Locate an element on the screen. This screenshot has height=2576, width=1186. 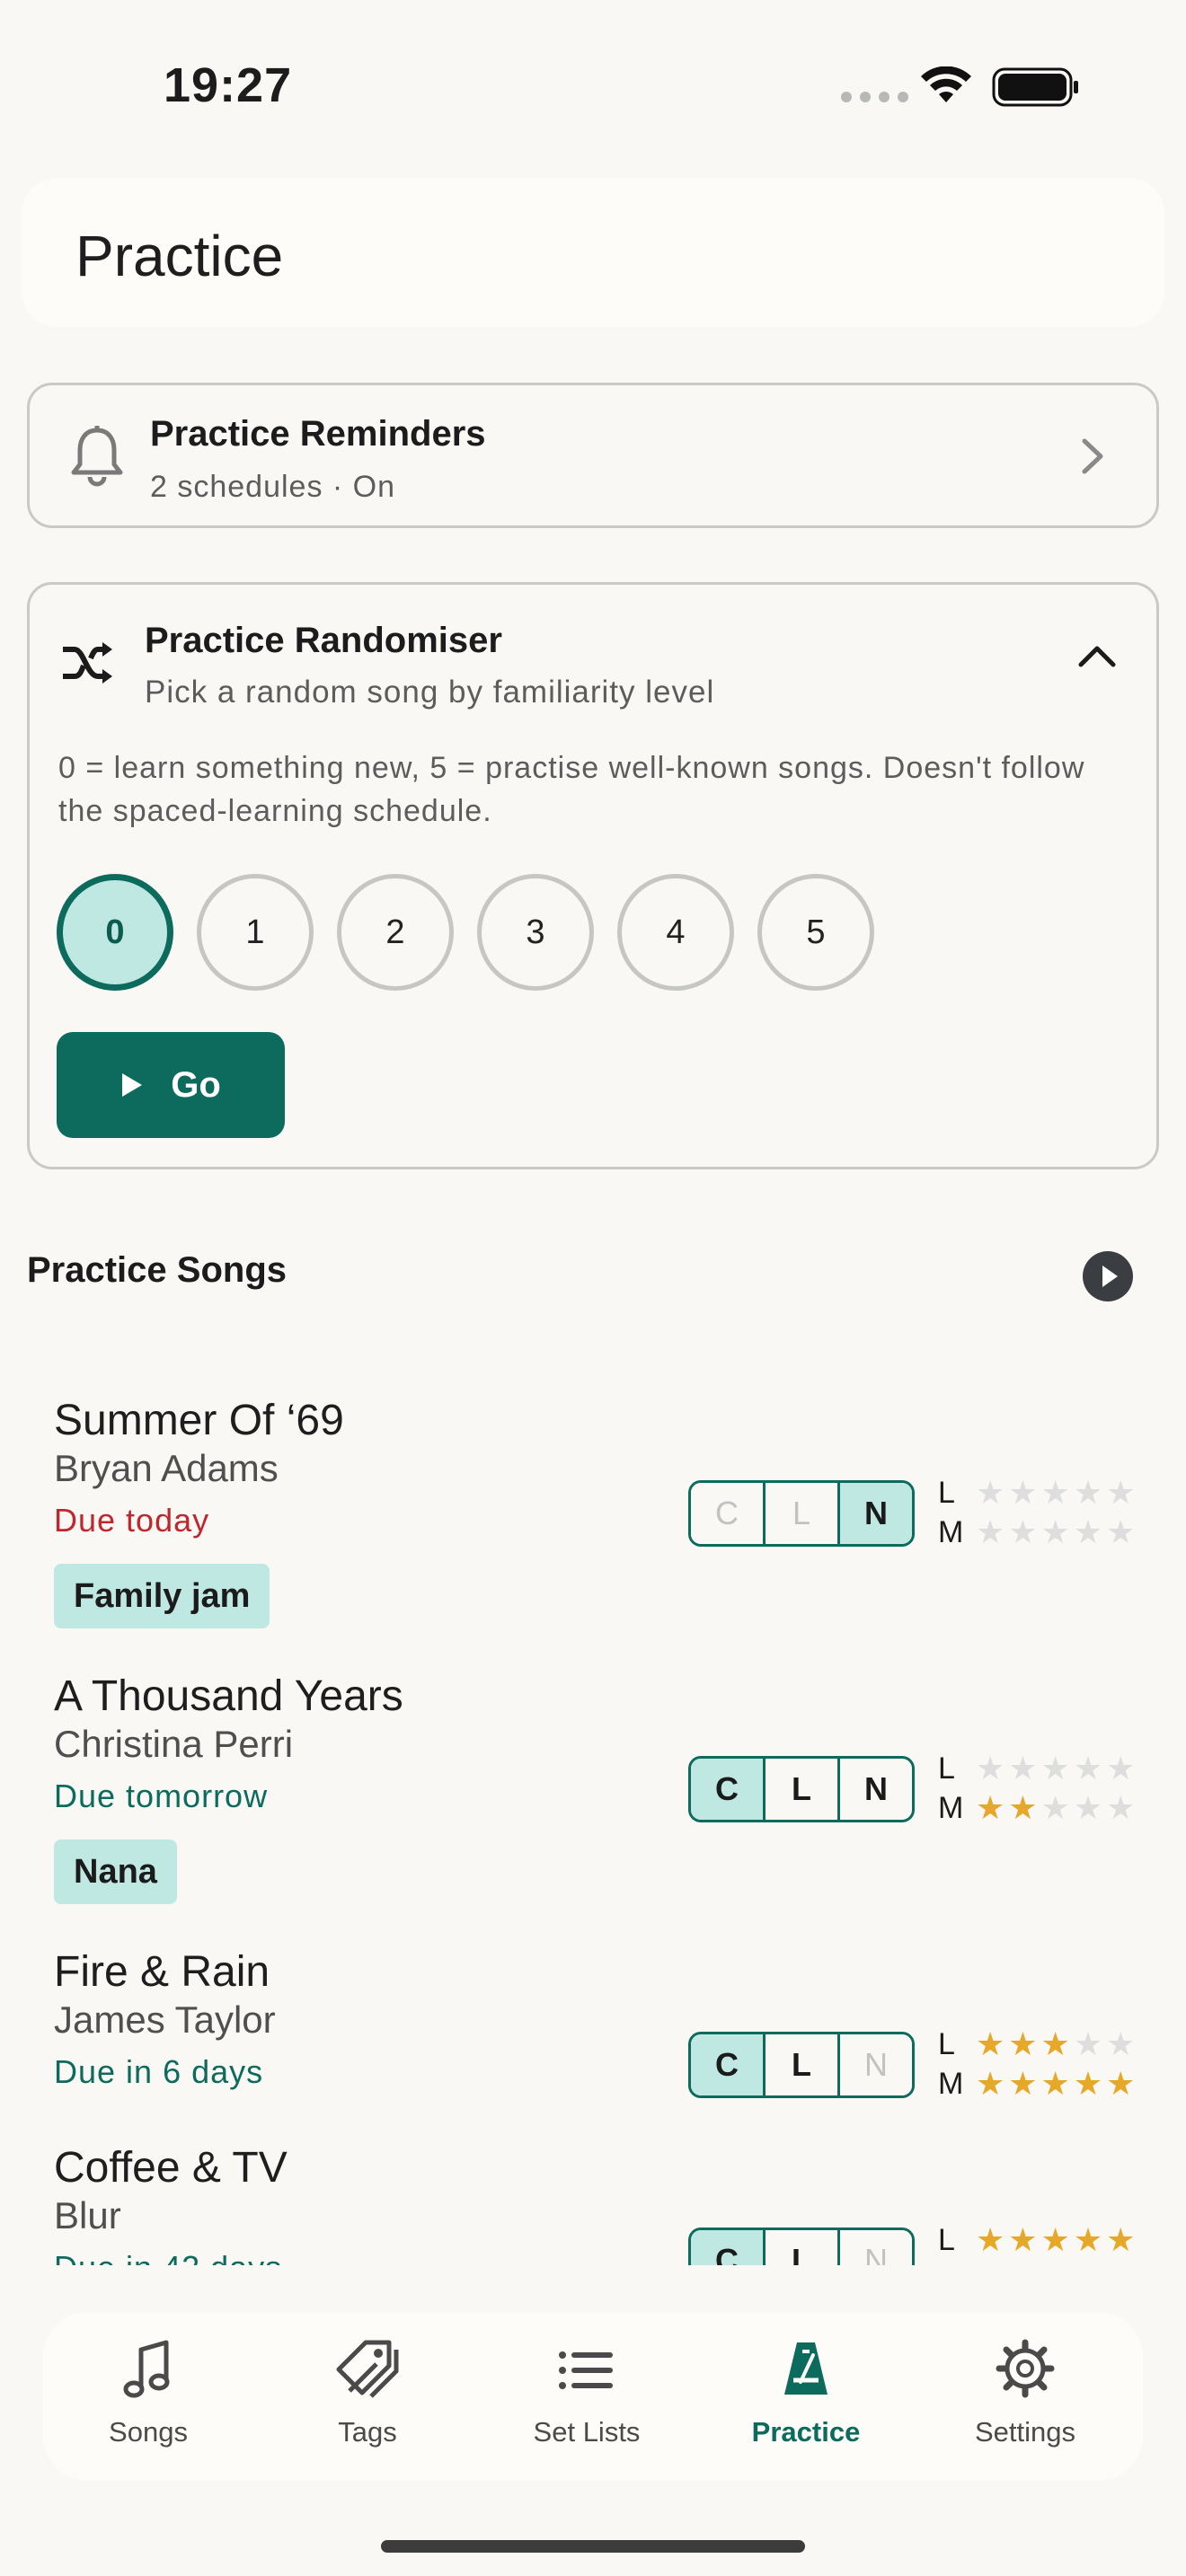
song-artist: Christina Perri is located at coordinates (174, 1744).